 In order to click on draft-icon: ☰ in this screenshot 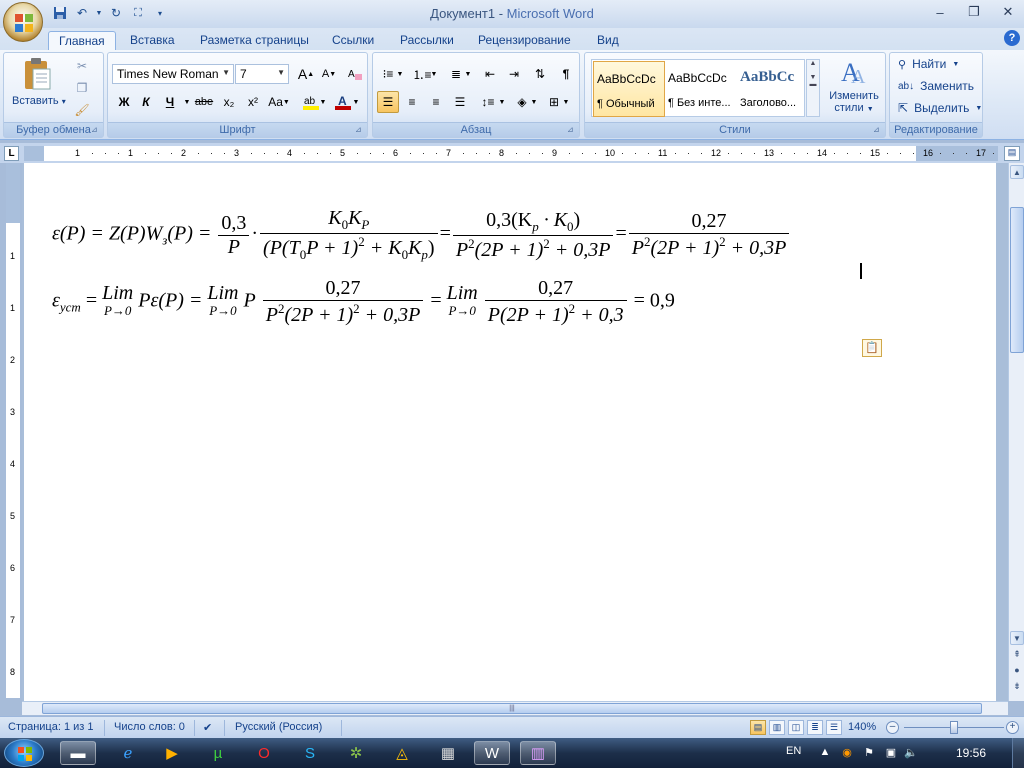, I will do `click(834, 727)`.